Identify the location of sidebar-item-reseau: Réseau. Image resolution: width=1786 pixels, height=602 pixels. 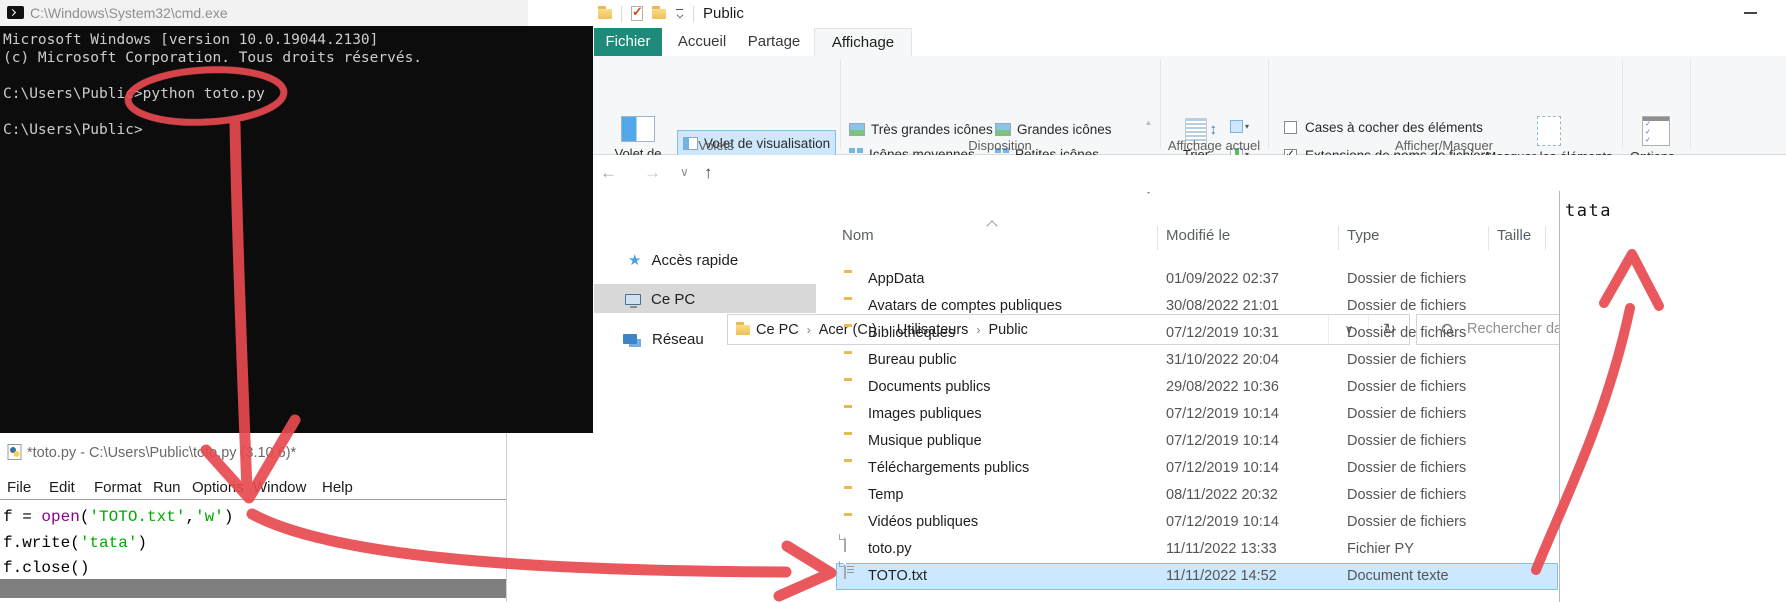
(663, 339).